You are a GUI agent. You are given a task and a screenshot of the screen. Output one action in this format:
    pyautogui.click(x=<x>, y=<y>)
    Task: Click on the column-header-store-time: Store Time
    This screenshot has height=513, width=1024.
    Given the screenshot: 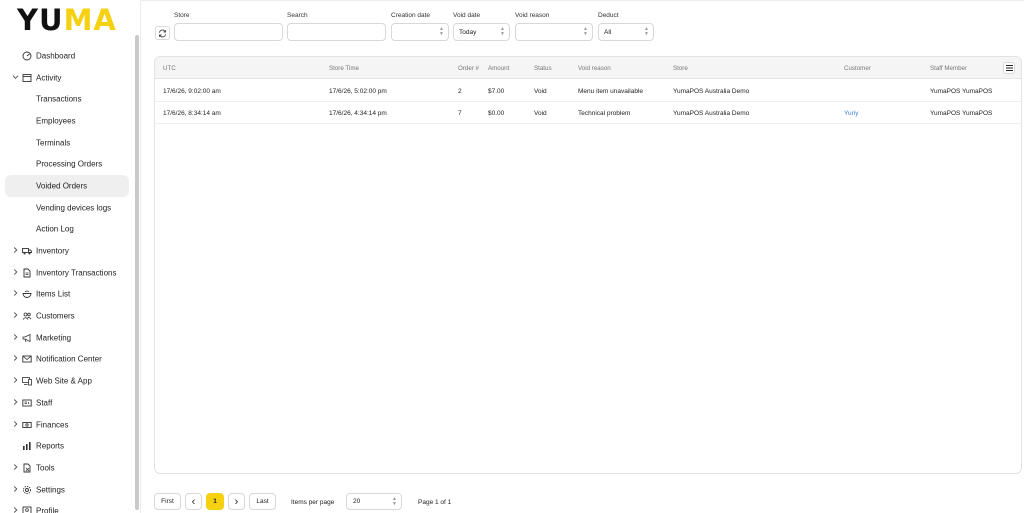 What is the action you would take?
    pyautogui.click(x=344, y=68)
    